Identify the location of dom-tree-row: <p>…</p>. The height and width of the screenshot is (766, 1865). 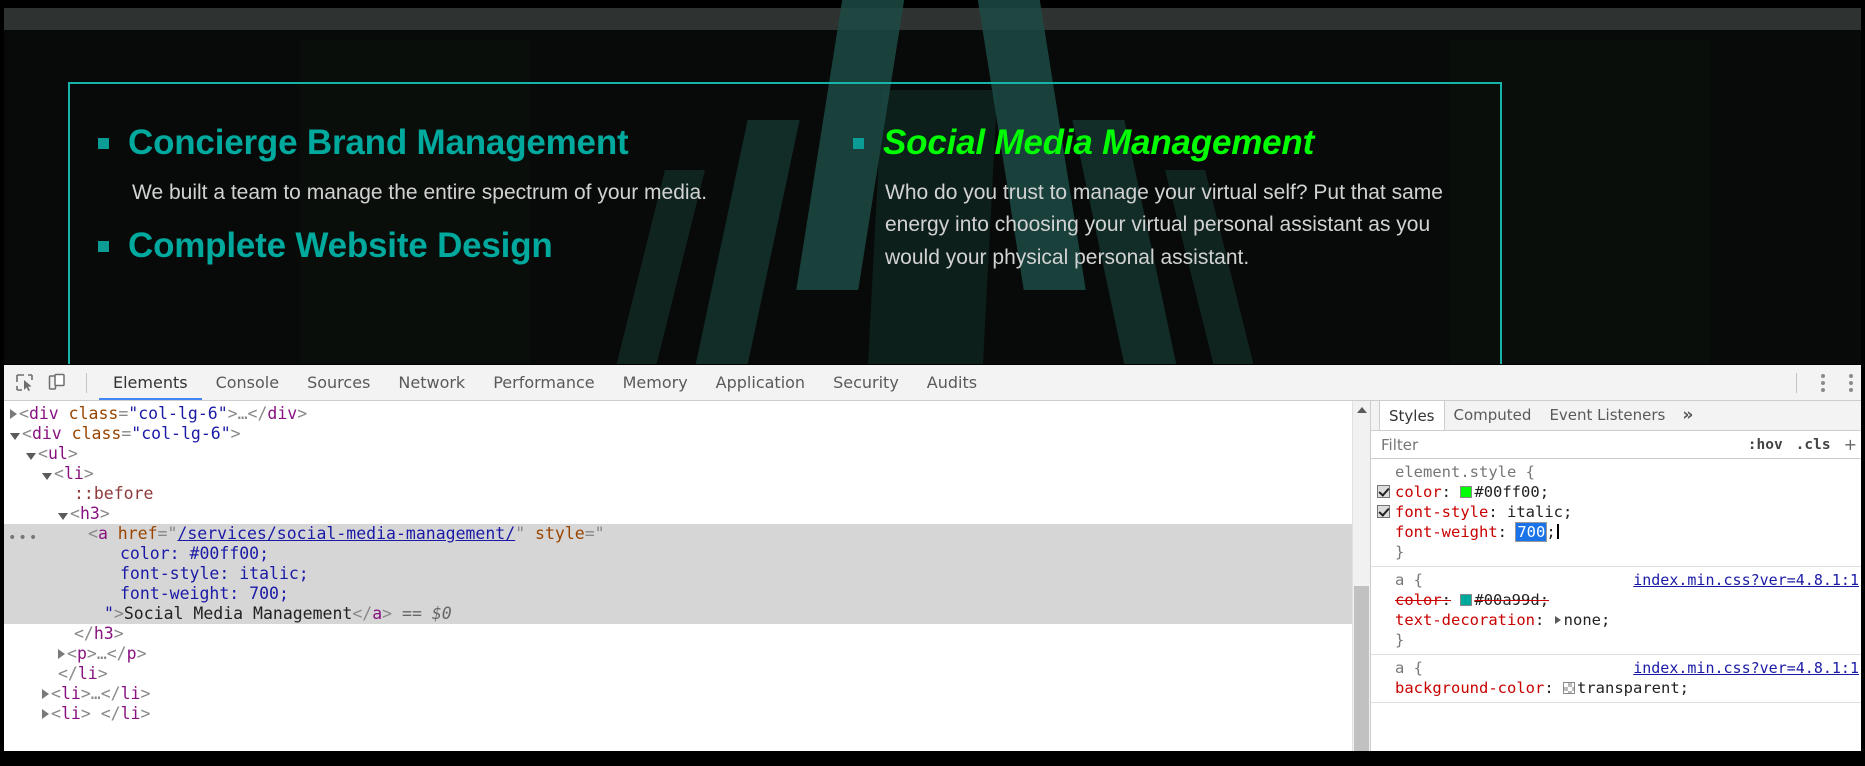
(685, 654).